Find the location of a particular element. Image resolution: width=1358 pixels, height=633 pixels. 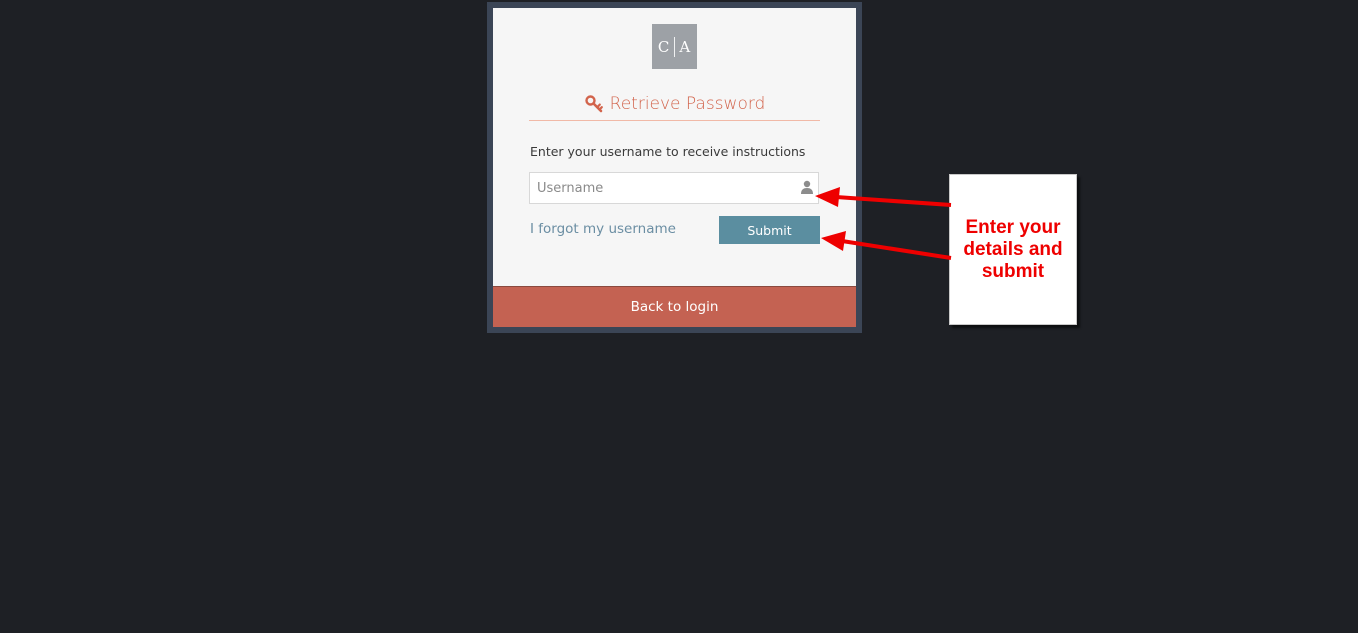

user-icon is located at coordinates (807, 187).